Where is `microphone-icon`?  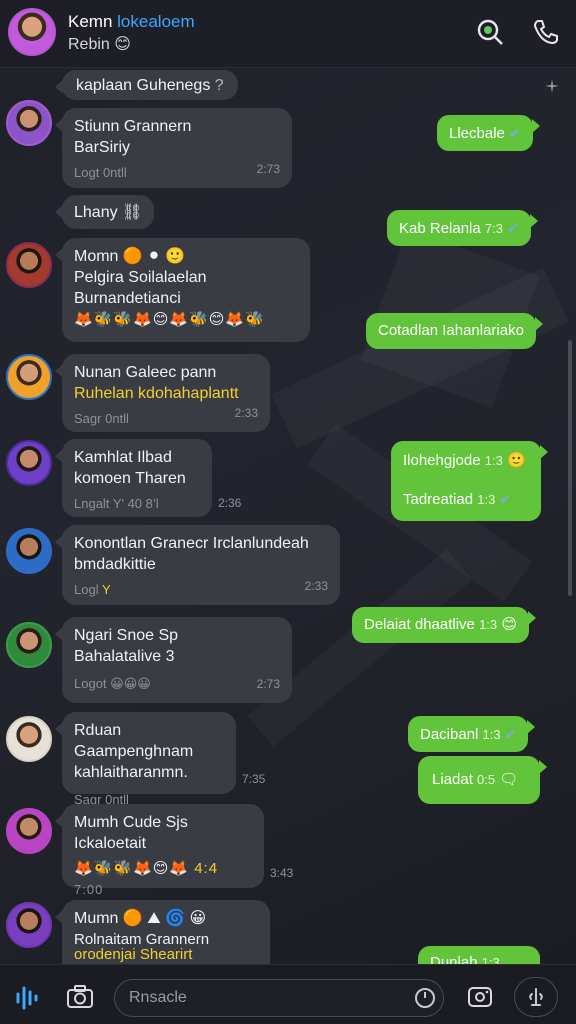 microphone-icon is located at coordinates (536, 997).